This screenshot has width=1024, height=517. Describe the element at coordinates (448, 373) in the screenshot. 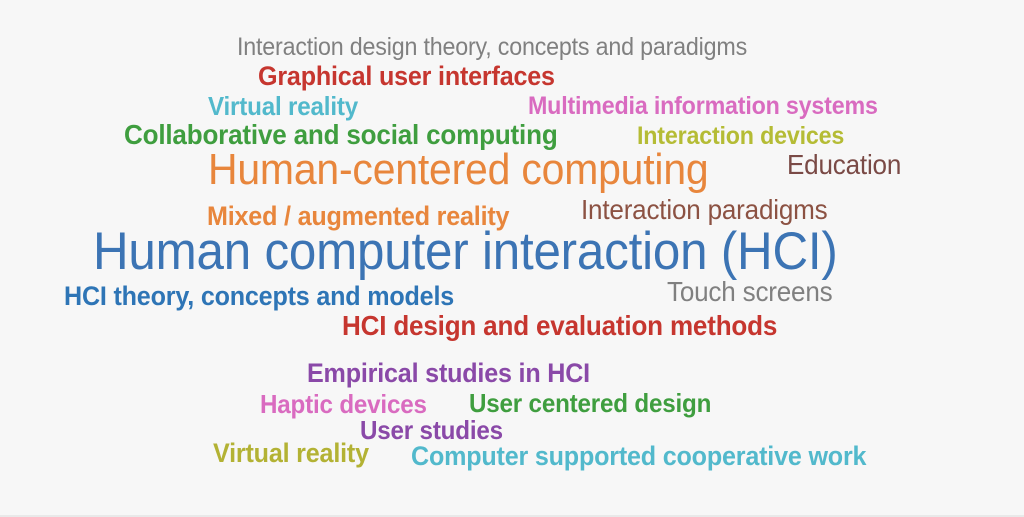

I see `cloud-word: Empirical studies in HCI` at that location.